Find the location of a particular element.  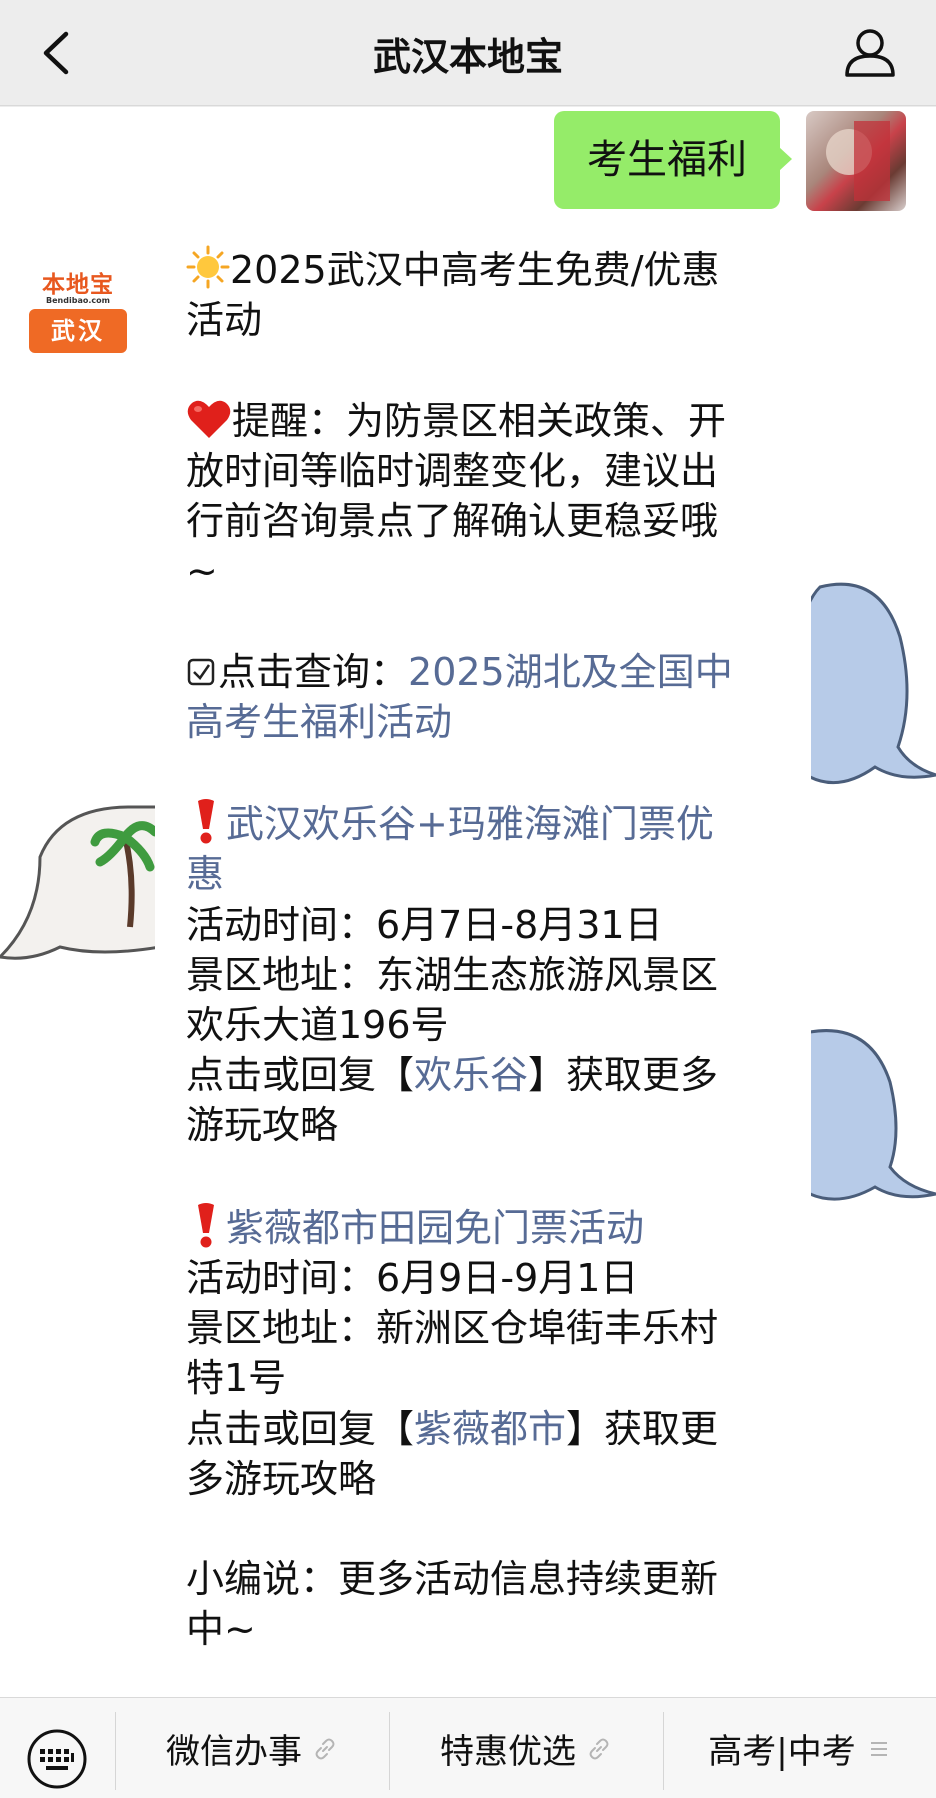

logo-text: 本地宝 is located at coordinates (78, 284).